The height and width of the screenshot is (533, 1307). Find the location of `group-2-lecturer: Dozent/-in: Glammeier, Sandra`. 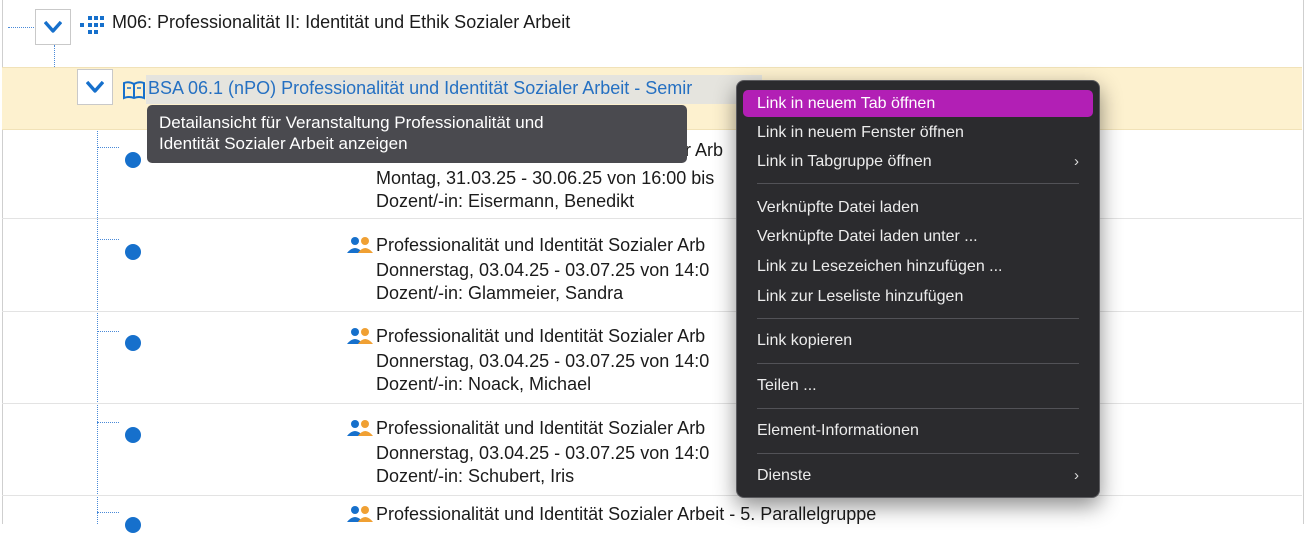

group-2-lecturer: Dozent/-in: Glammeier, Sandra is located at coordinates (500, 293).